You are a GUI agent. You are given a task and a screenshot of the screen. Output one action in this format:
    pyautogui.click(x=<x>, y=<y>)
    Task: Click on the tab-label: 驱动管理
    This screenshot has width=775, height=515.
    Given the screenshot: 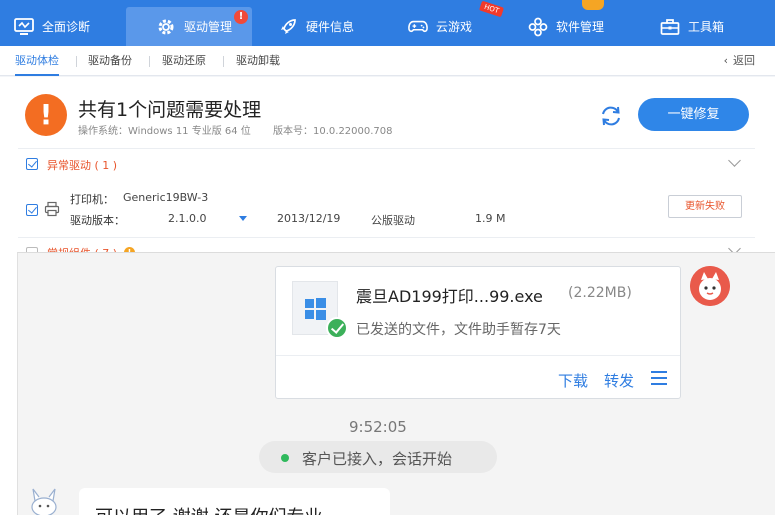 What is the action you would take?
    pyautogui.click(x=208, y=27)
    